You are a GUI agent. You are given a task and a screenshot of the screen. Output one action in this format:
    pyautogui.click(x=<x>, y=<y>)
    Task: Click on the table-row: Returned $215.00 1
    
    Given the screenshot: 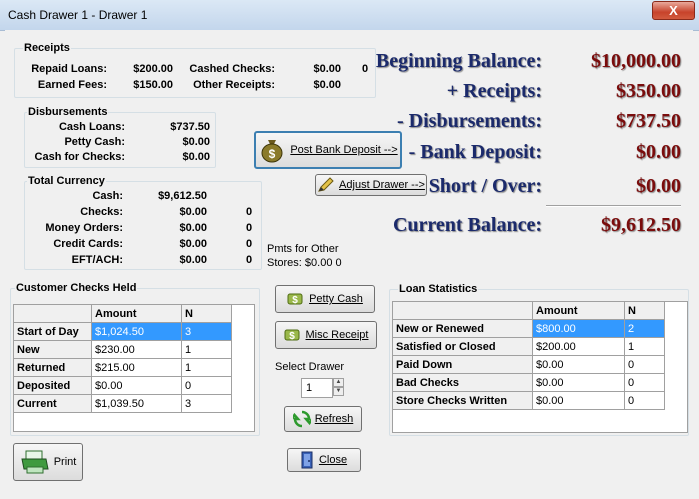 What is the action you would take?
    pyautogui.click(x=122, y=367)
    